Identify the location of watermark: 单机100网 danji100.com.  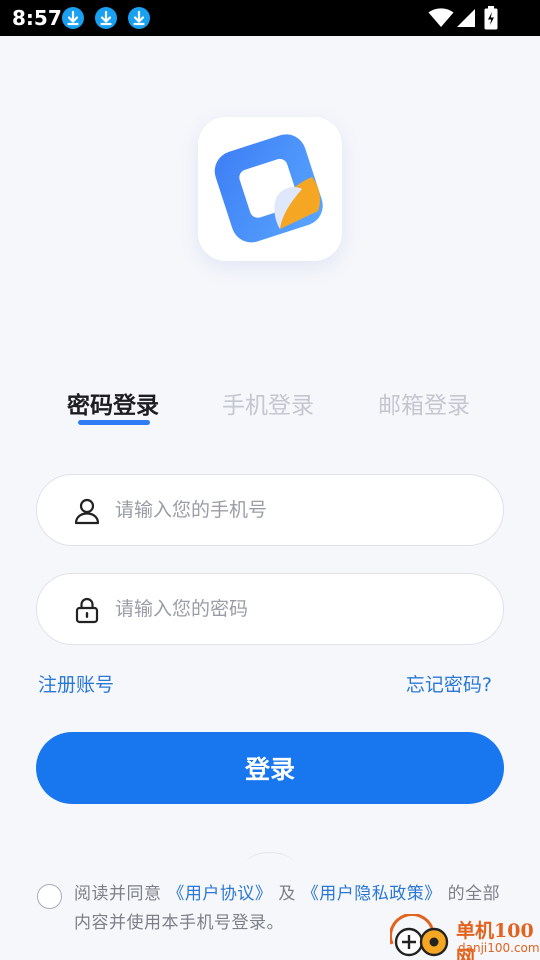
(465, 937).